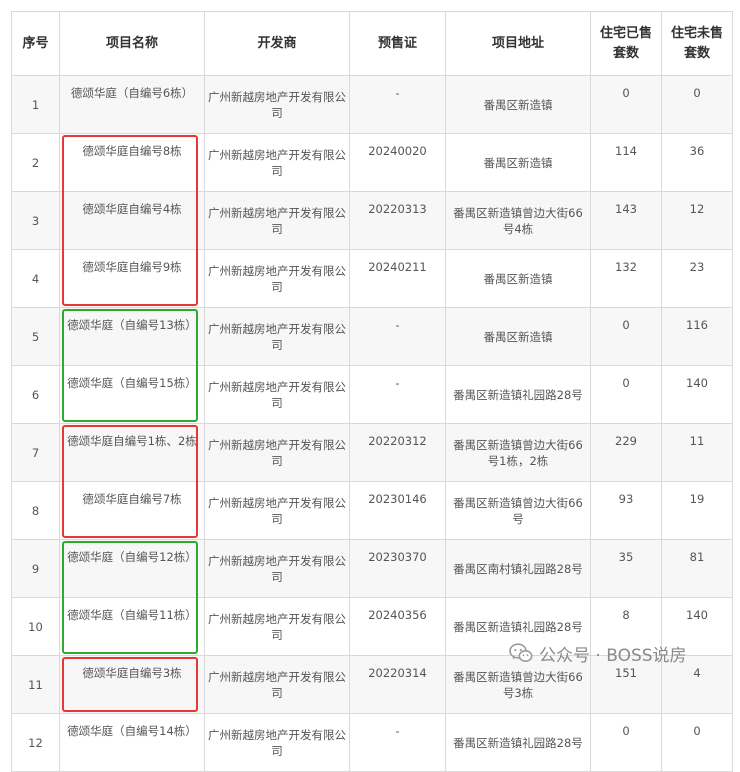 This screenshot has height=772, width=740. Describe the element at coordinates (697, 510) in the screenshot. I see `cell-unsold-units: 19` at that location.